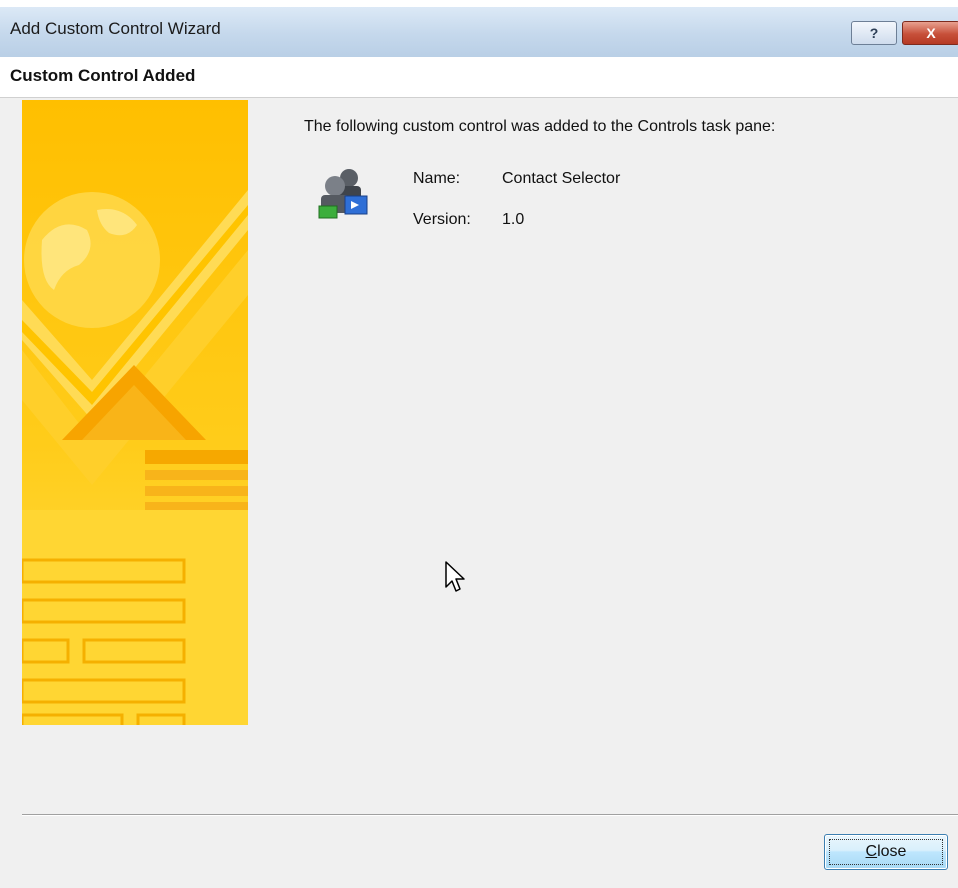  What do you see at coordinates (513, 219) in the screenshot?
I see `version-value: 1.0` at bounding box center [513, 219].